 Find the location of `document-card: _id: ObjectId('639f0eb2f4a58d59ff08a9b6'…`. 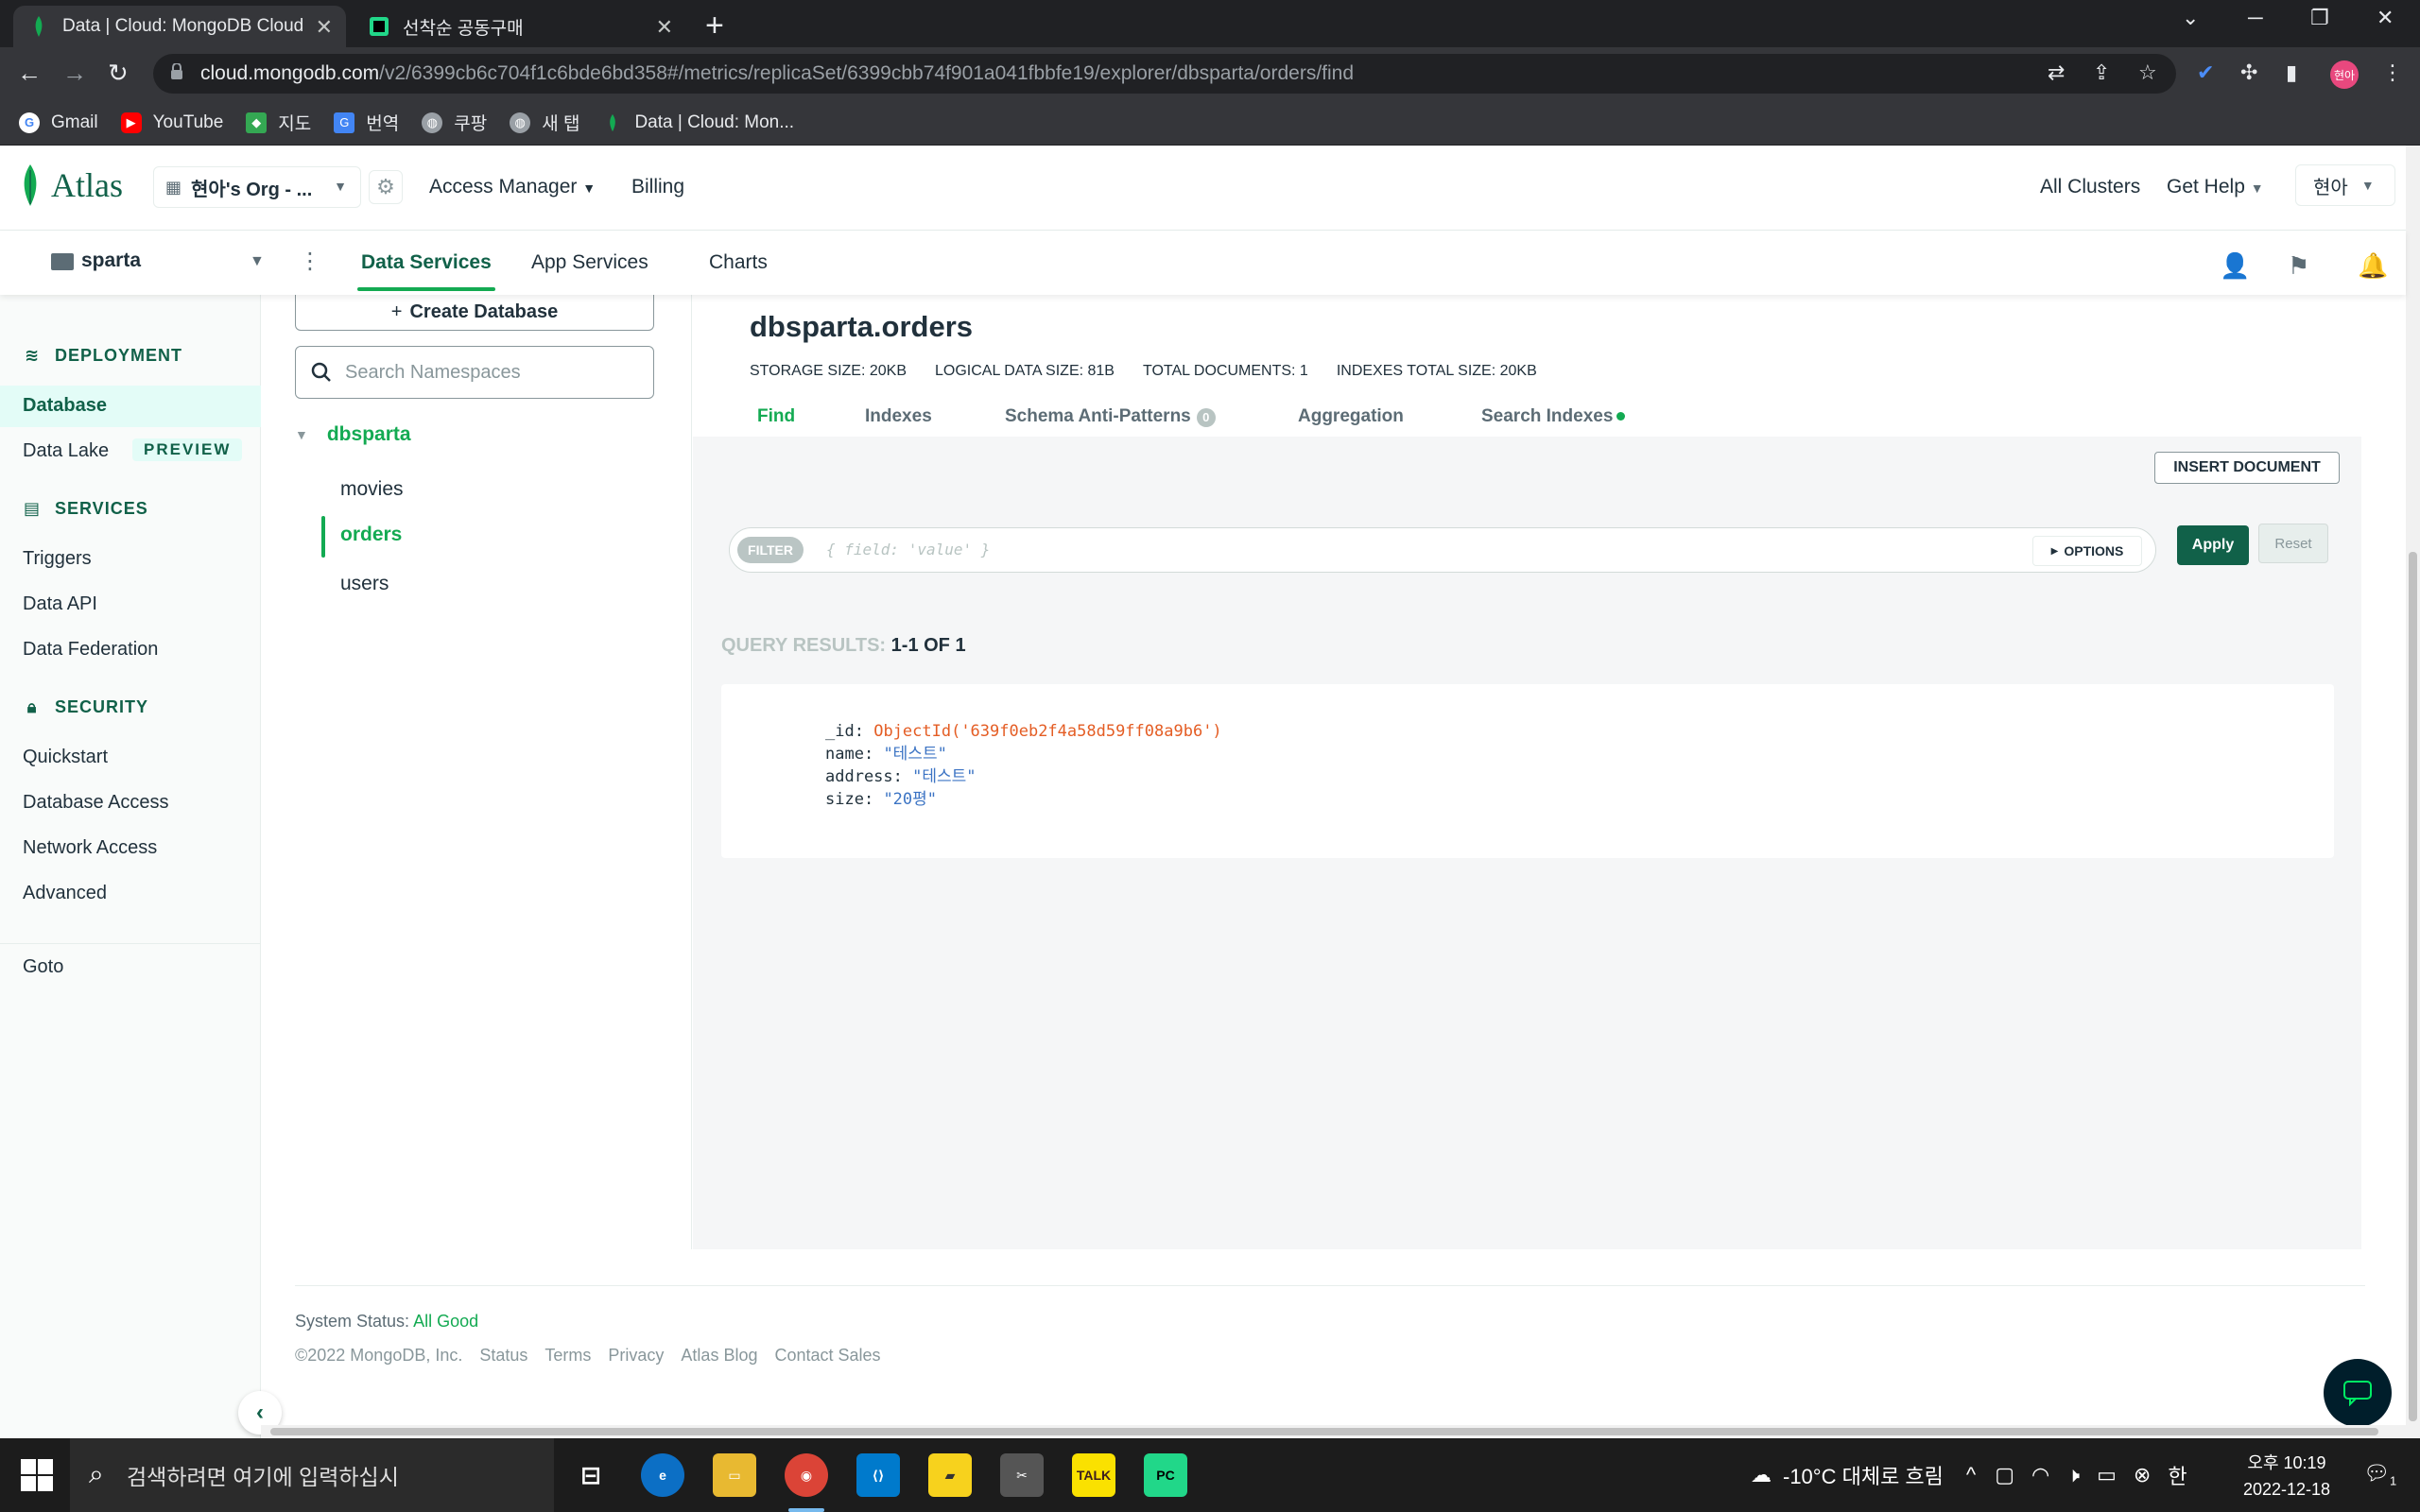

document-card: _id: ObjectId('639f0eb2f4a58d59ff08a9b6'… is located at coordinates (1527, 771).